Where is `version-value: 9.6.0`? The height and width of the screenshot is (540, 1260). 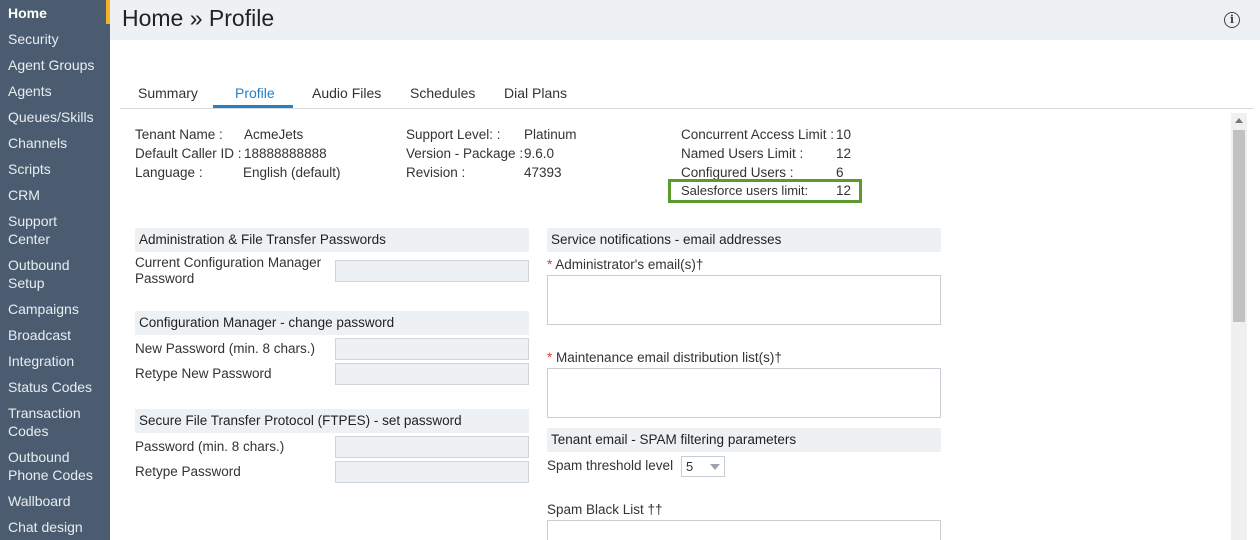 version-value: 9.6.0 is located at coordinates (539, 153).